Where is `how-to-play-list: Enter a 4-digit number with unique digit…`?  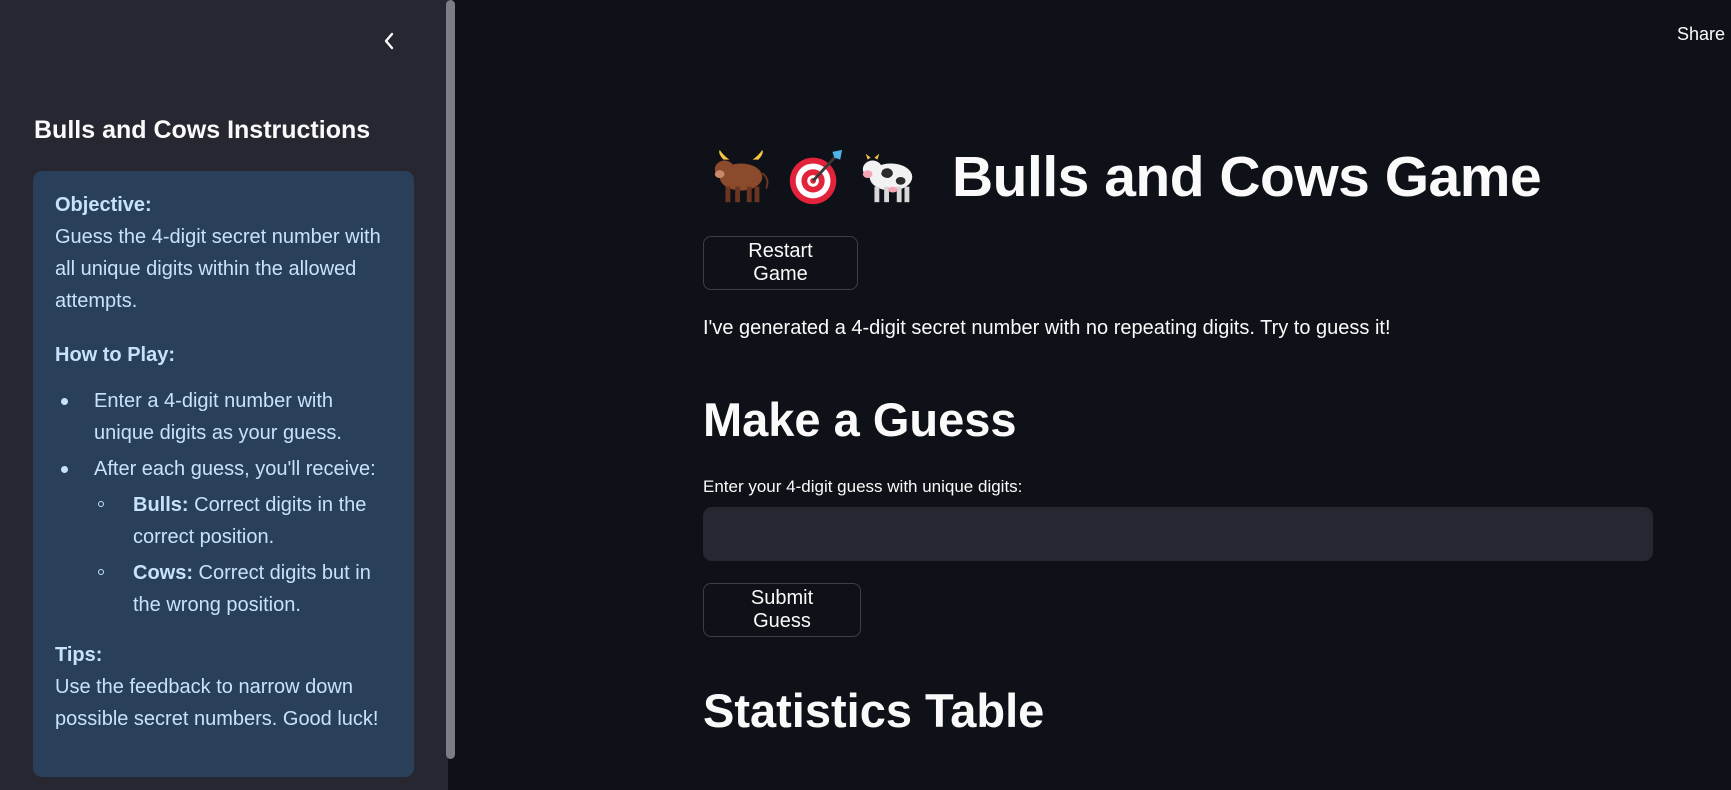
how-to-play-list: Enter a 4-digit number with unique digit… is located at coordinates (223, 503).